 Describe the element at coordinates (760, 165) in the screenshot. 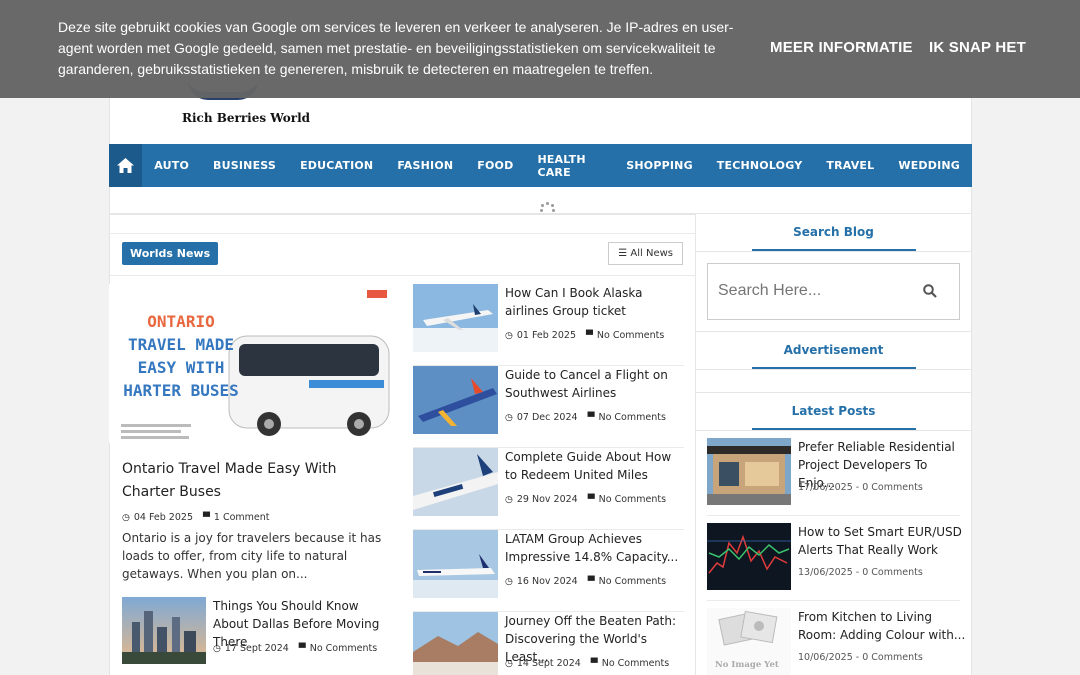

I see `nav-item-technology: TECHNOLOGY` at that location.